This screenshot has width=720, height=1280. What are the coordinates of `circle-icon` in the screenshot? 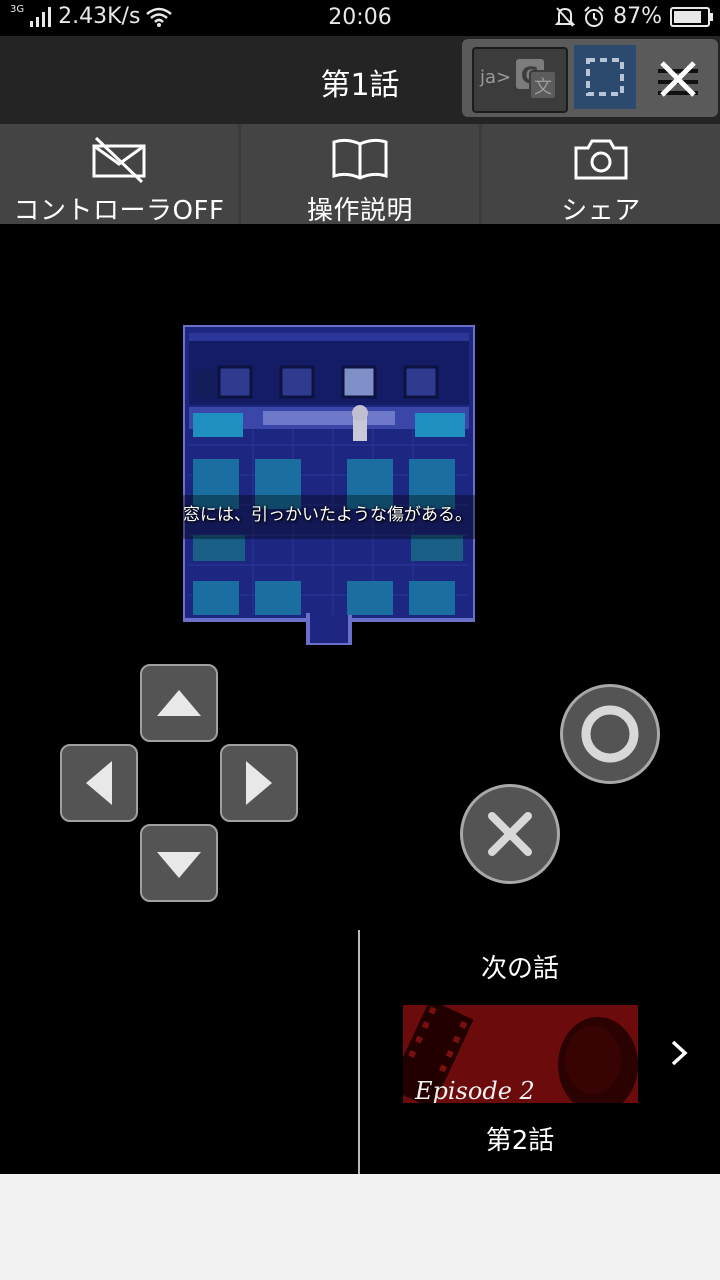 It's located at (610, 734).